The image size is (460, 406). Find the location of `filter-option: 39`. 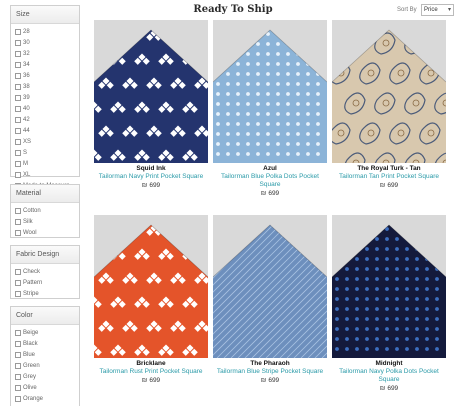

filter-option: 39 is located at coordinates (45, 97).